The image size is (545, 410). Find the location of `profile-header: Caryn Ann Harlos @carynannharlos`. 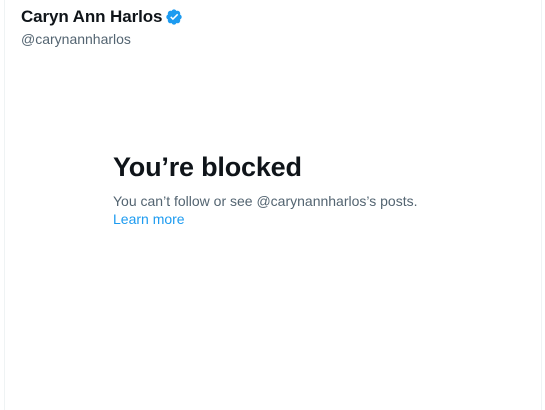

profile-header: Caryn Ann Harlos @carynannharlos is located at coordinates (102, 26).